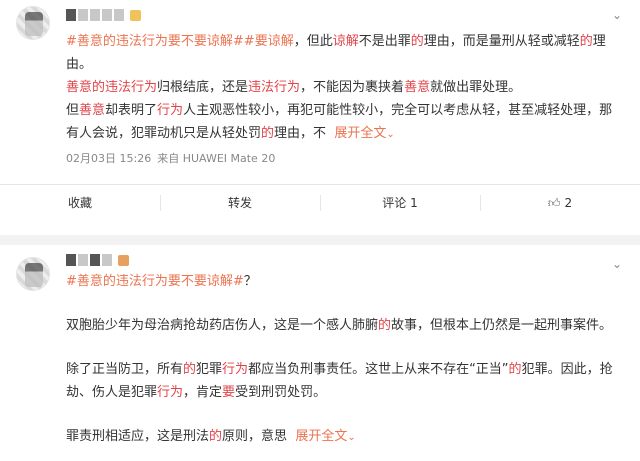 The image size is (640, 461). I want to click on topic-link-2: #要谅解, so click(269, 41).